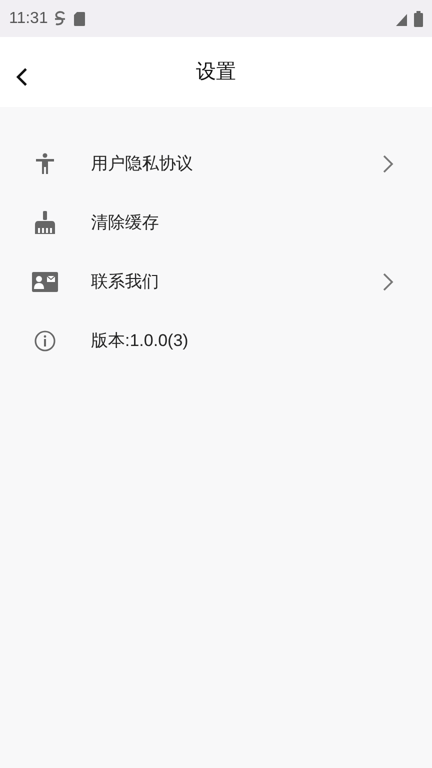 This screenshot has width=432, height=768. What do you see at coordinates (216, 222) in the screenshot?
I see `settings-item: 清除缓存` at bounding box center [216, 222].